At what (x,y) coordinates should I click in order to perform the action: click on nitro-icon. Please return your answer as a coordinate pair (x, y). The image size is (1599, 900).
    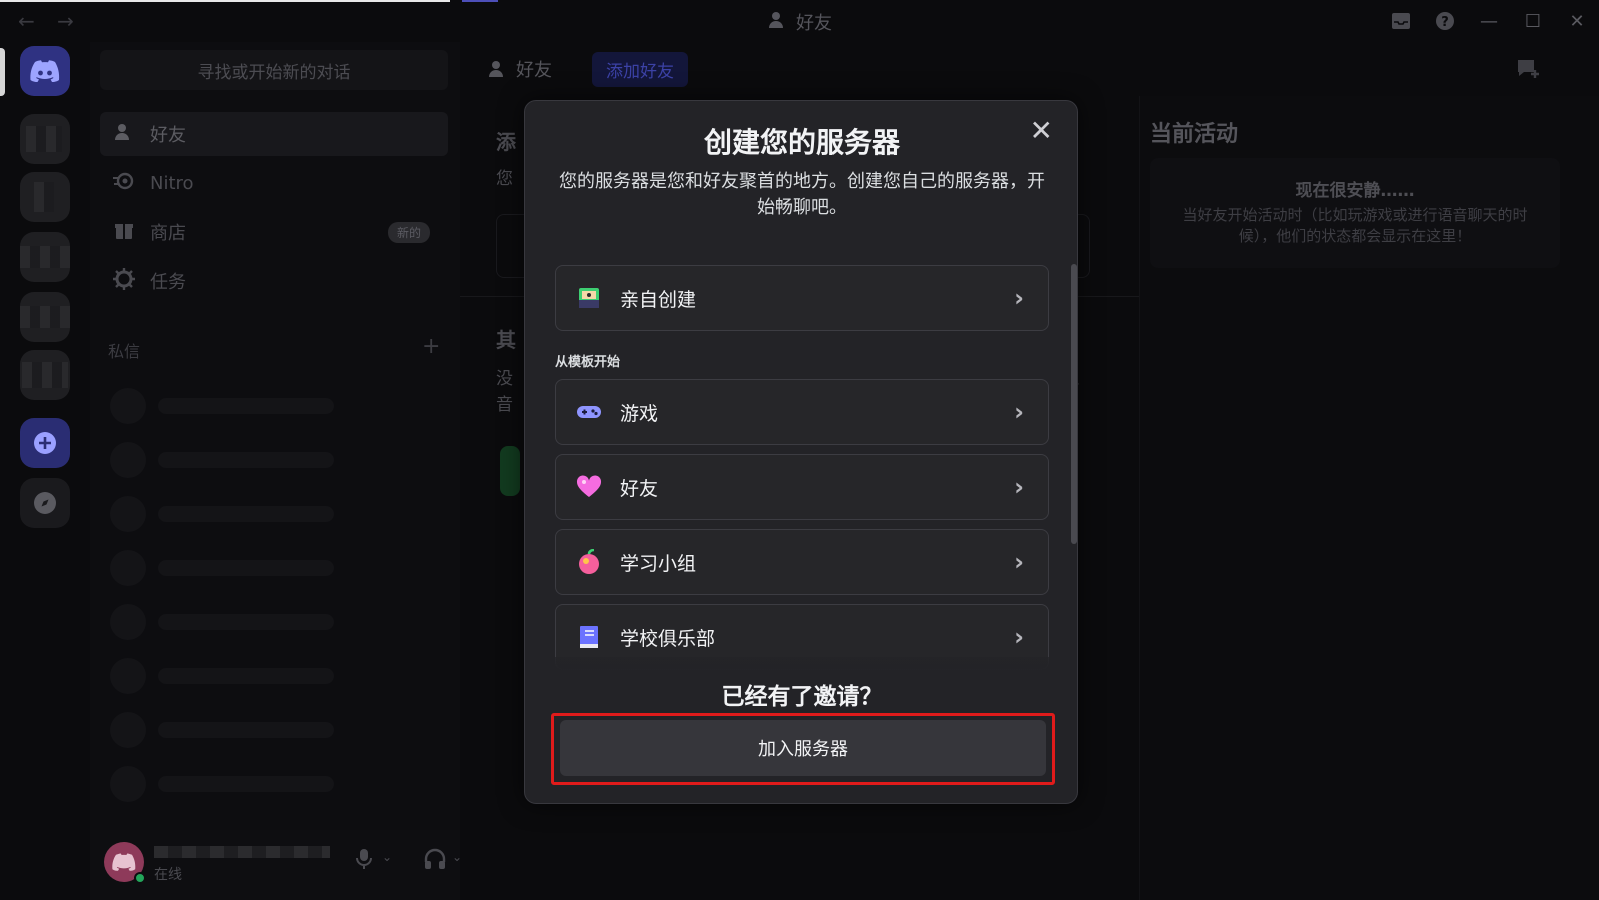
    Looking at the image, I should click on (124, 183).